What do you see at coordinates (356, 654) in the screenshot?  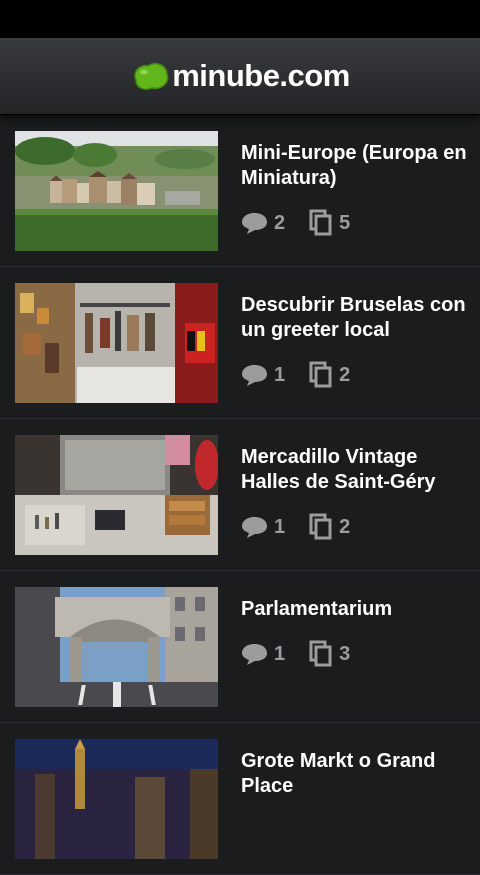 I see `place-stats: 1 3` at bounding box center [356, 654].